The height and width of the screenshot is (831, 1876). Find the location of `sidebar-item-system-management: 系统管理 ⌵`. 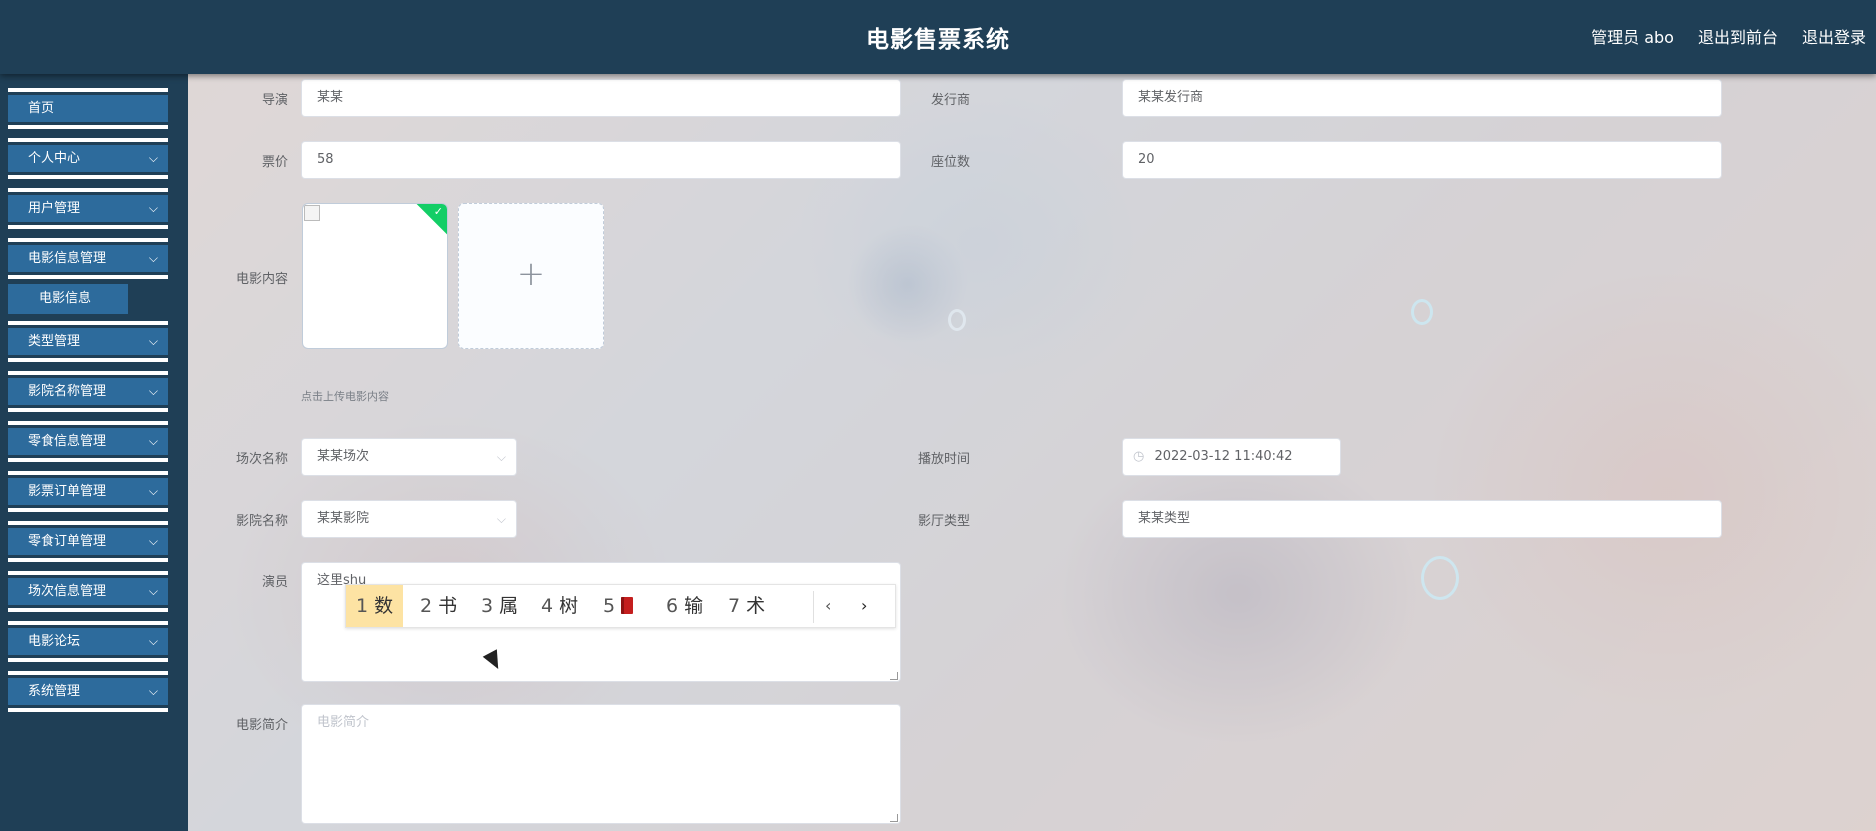

sidebar-item-system-management: 系统管理 ⌵ is located at coordinates (88, 691).